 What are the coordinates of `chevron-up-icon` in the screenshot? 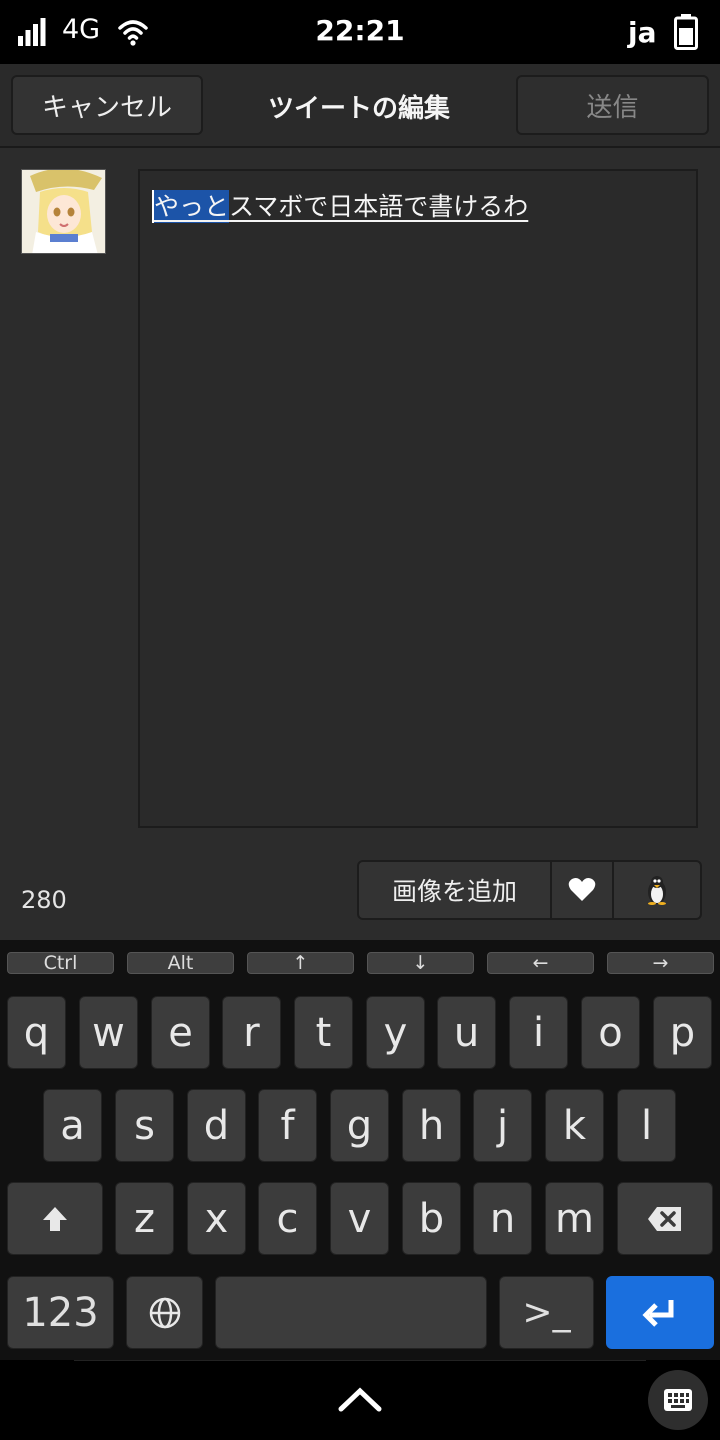 It's located at (360, 1399).